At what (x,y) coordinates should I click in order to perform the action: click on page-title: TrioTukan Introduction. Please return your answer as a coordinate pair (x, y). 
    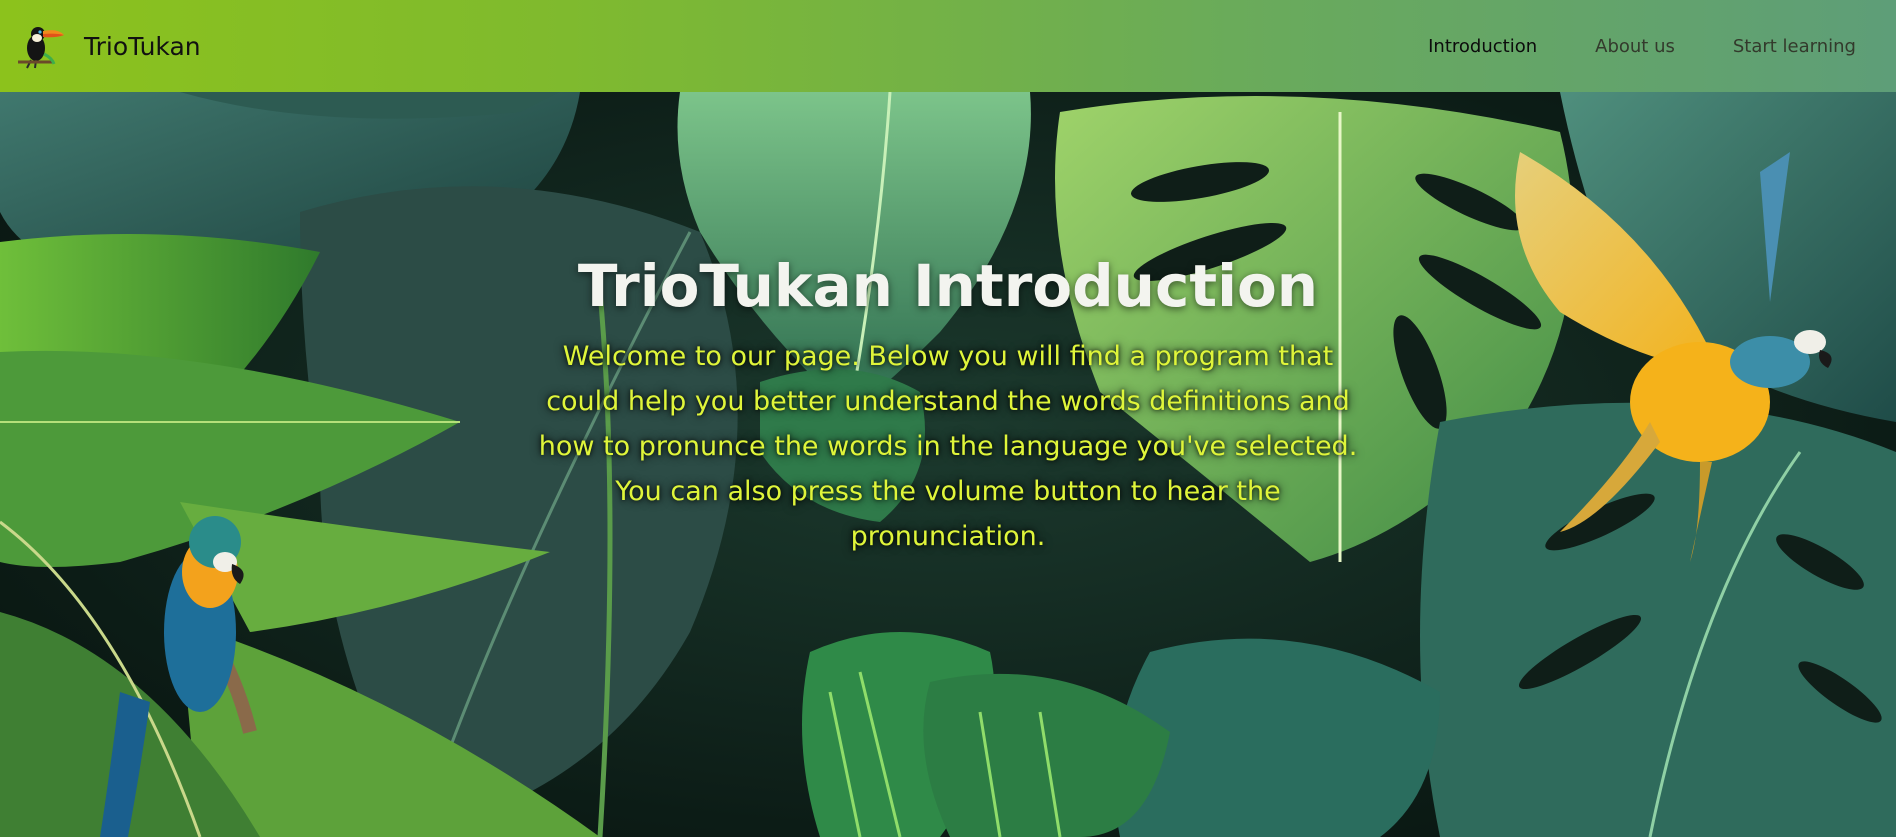
    Looking at the image, I should click on (948, 286).